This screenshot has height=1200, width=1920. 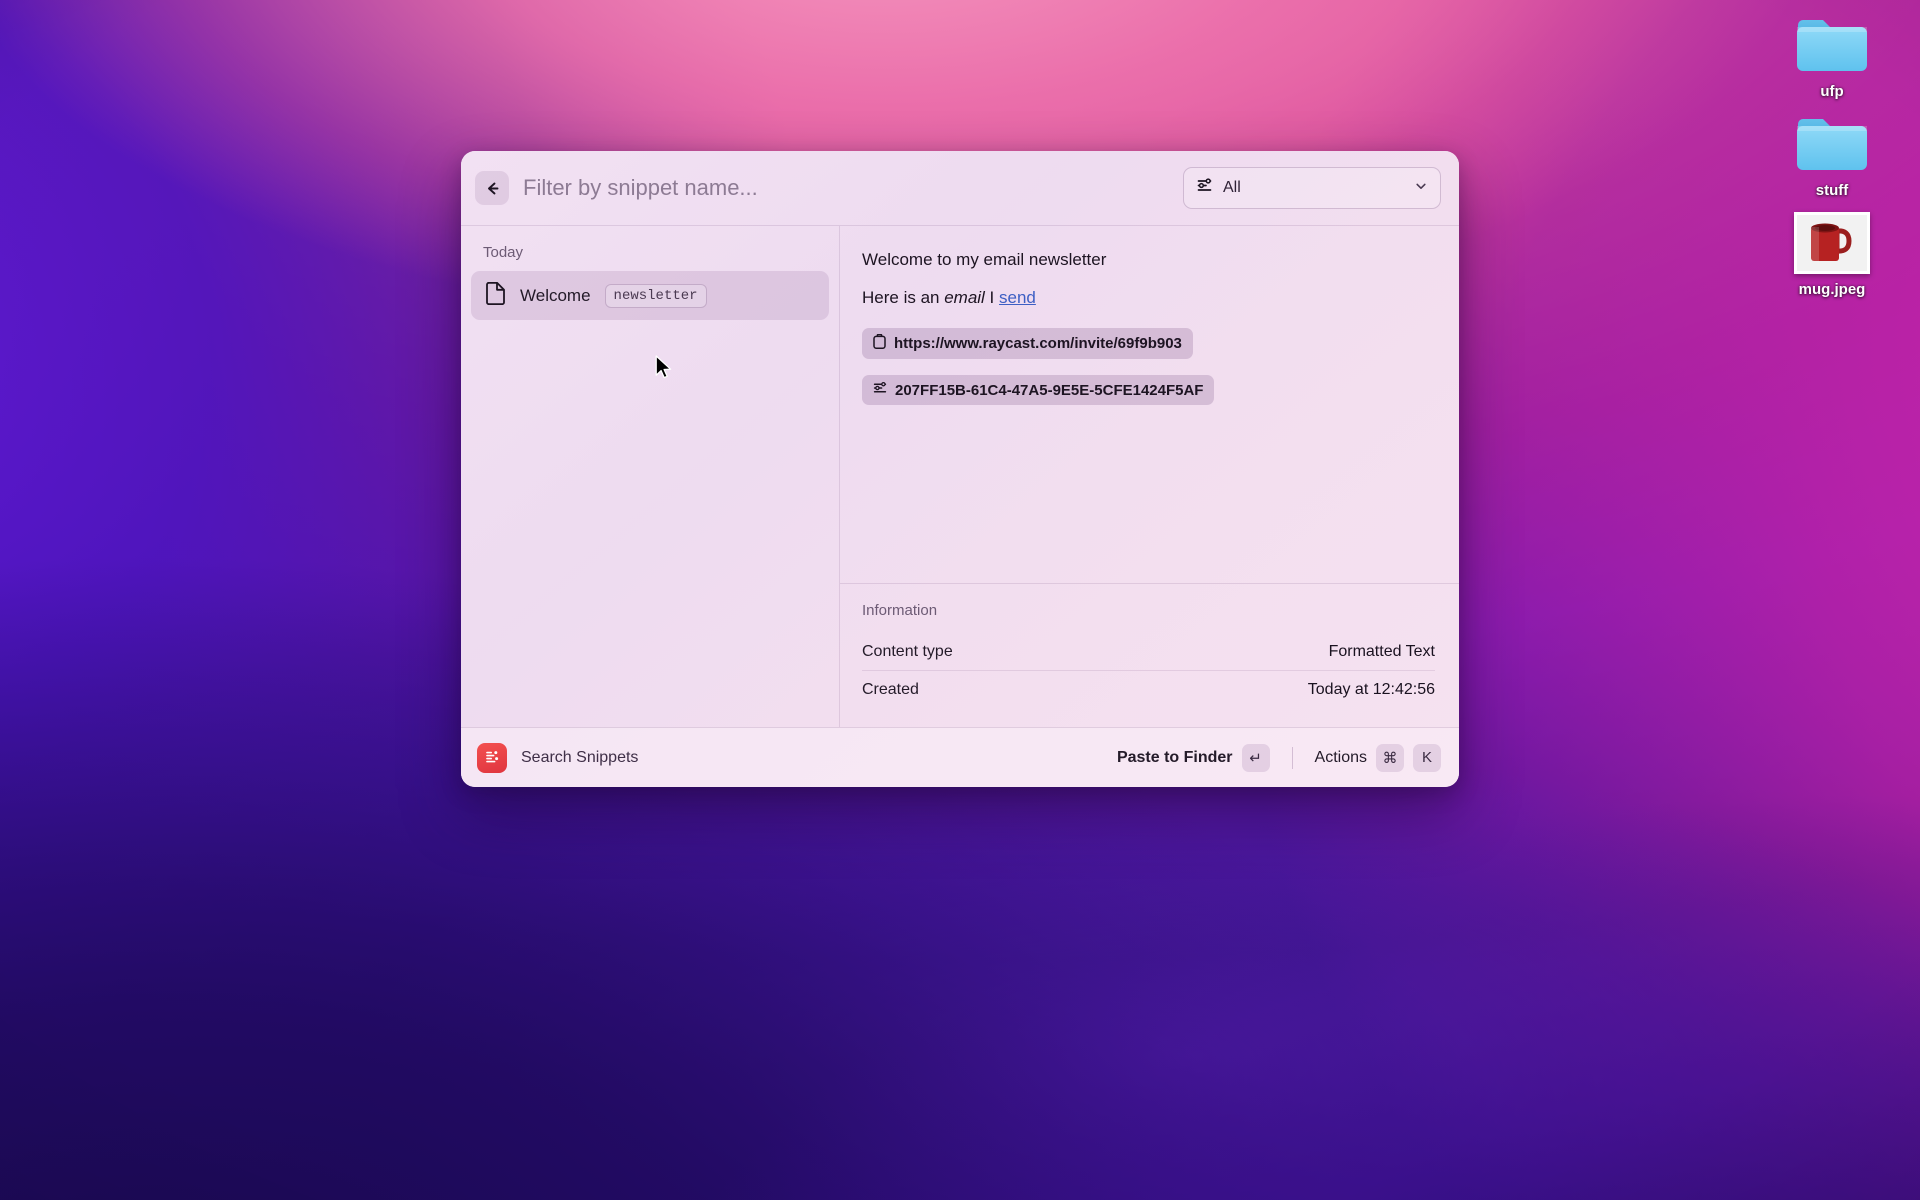 I want to click on document-icon, so click(x=495, y=295).